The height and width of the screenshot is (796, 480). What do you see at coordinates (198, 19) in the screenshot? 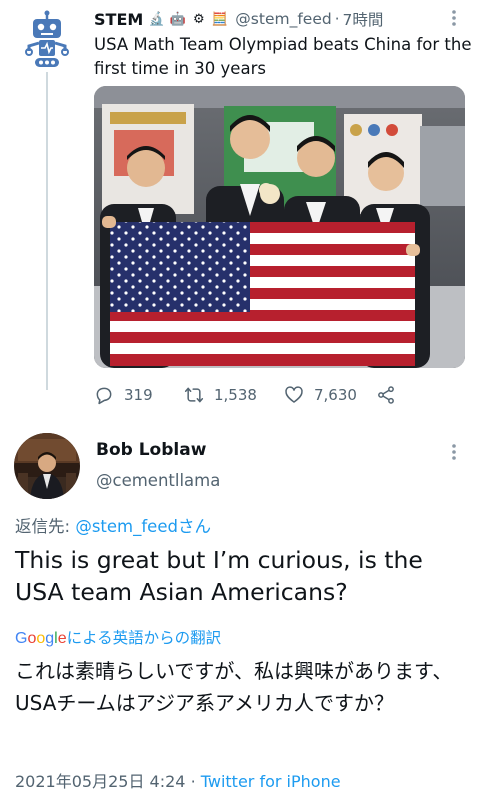
I see `gear-icon: ⚙` at bounding box center [198, 19].